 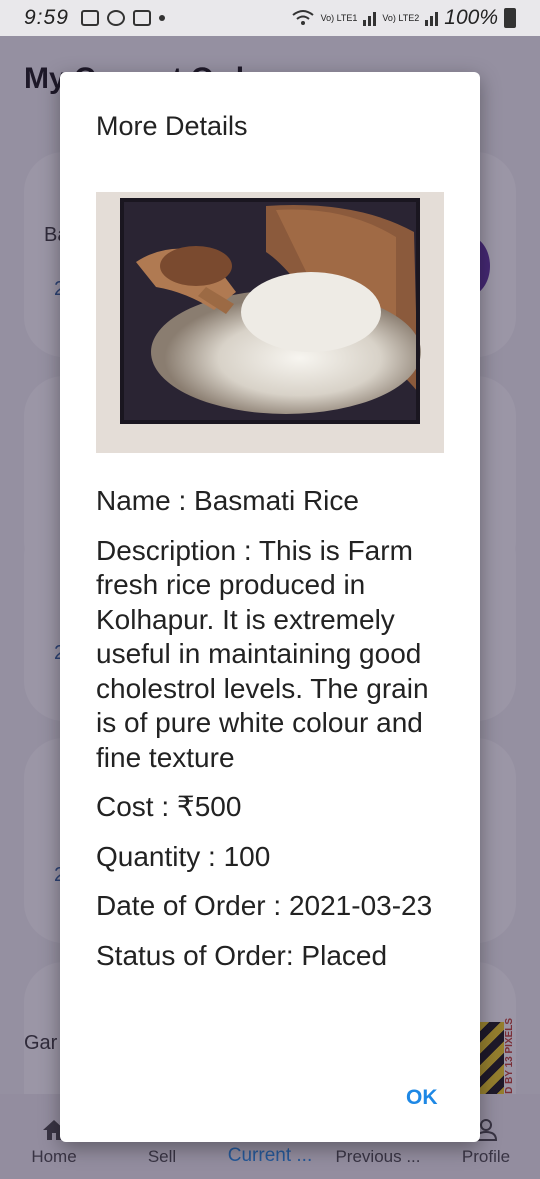 What do you see at coordinates (172, 126) in the screenshot?
I see `dialog-title: More Details` at bounding box center [172, 126].